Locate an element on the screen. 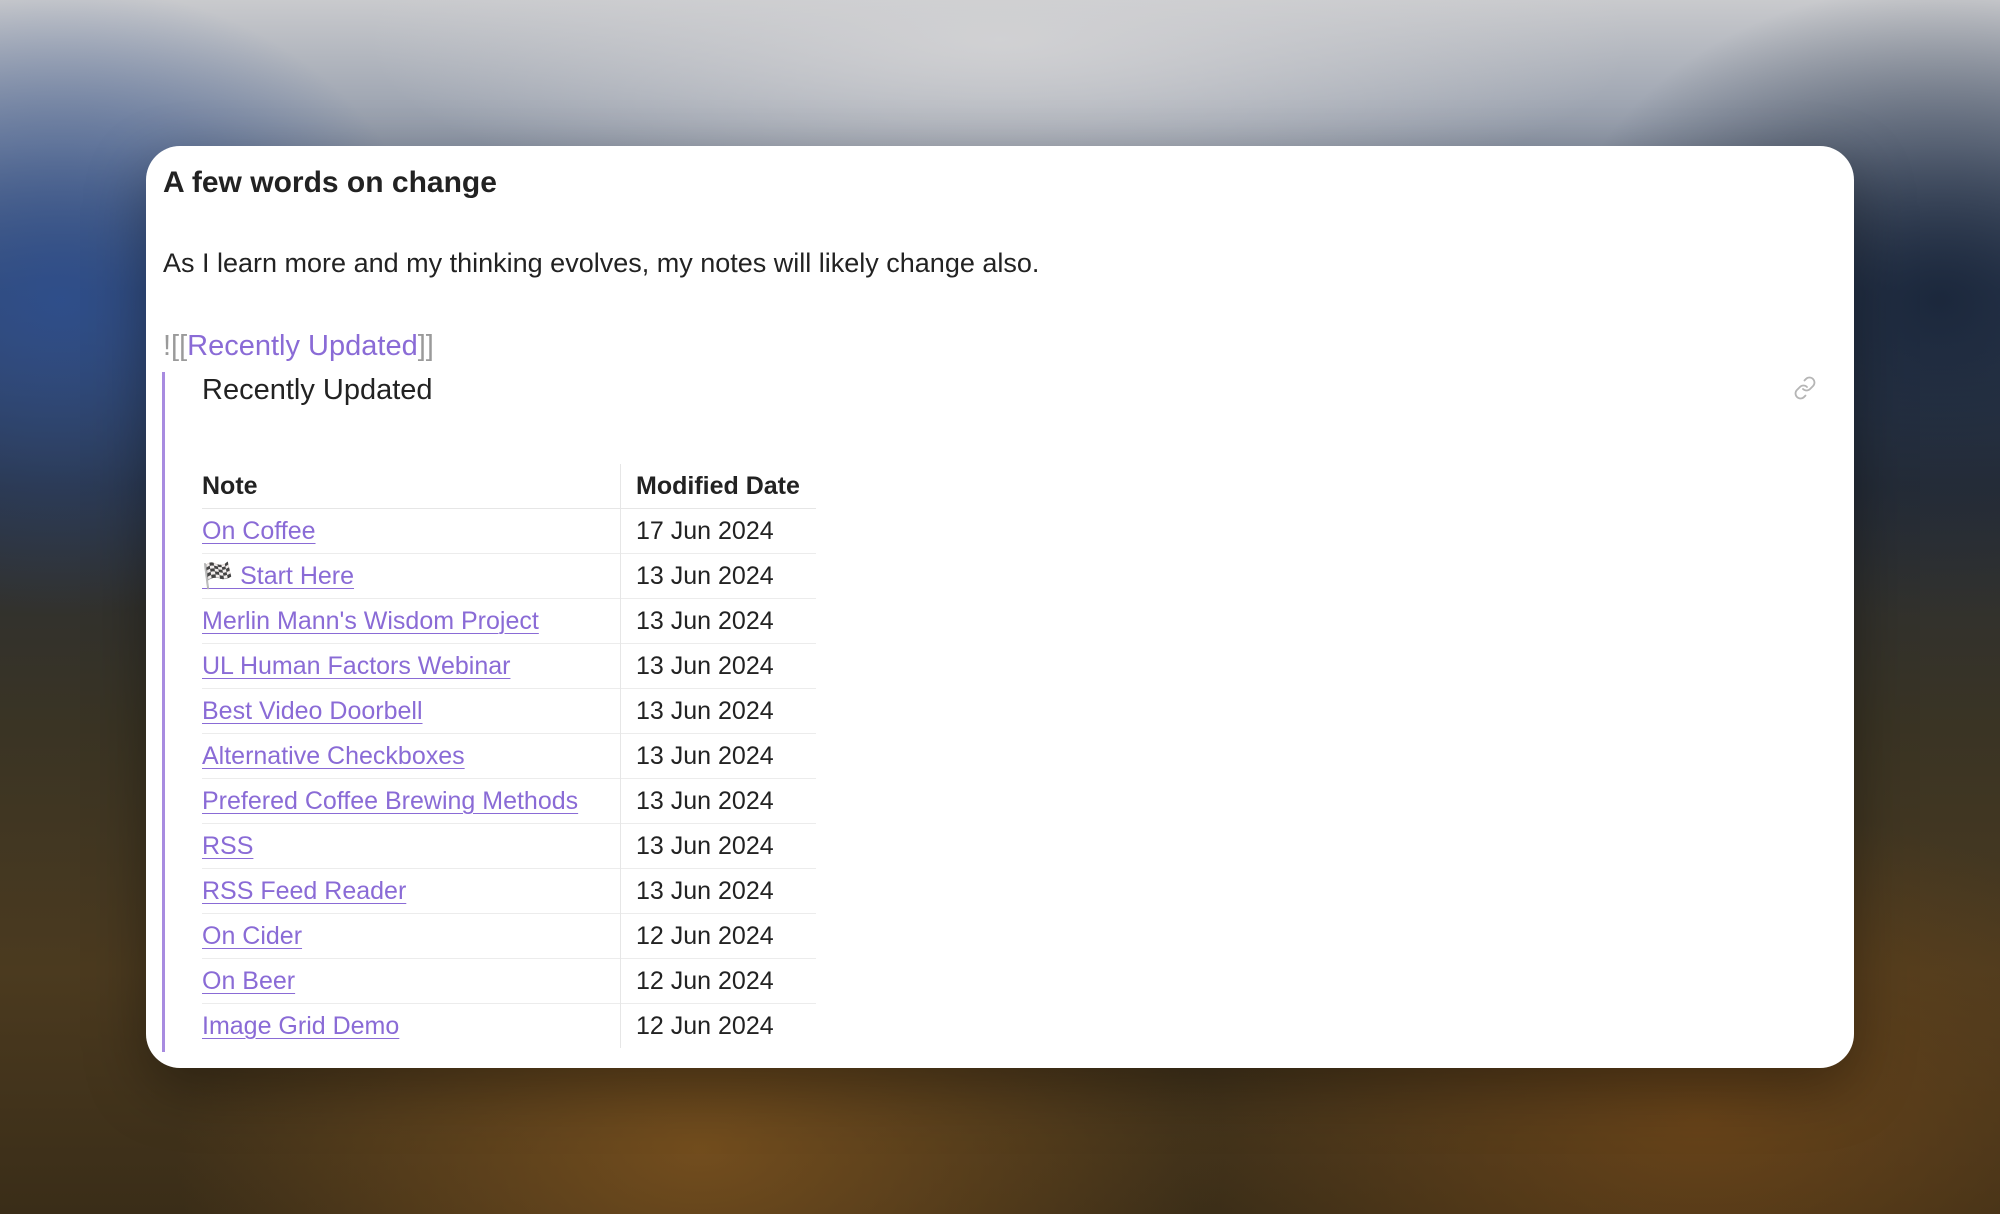  table-header-row: Note Modified Date is located at coordinates (509, 486).